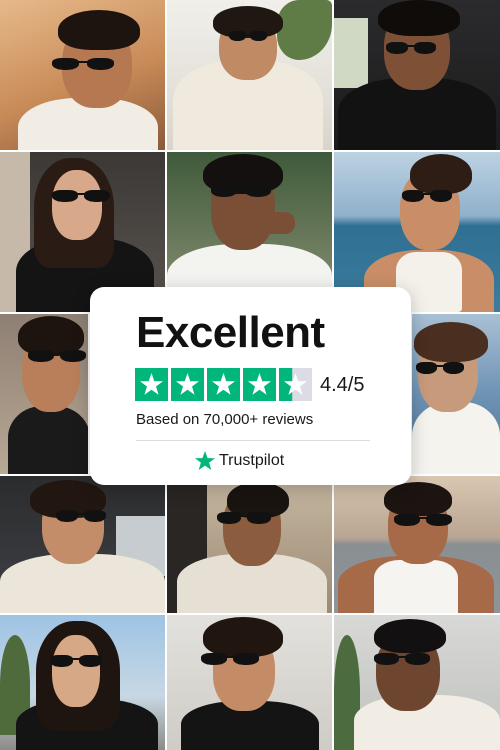  What do you see at coordinates (295, 384) in the screenshot?
I see `partial-star-icon` at bounding box center [295, 384].